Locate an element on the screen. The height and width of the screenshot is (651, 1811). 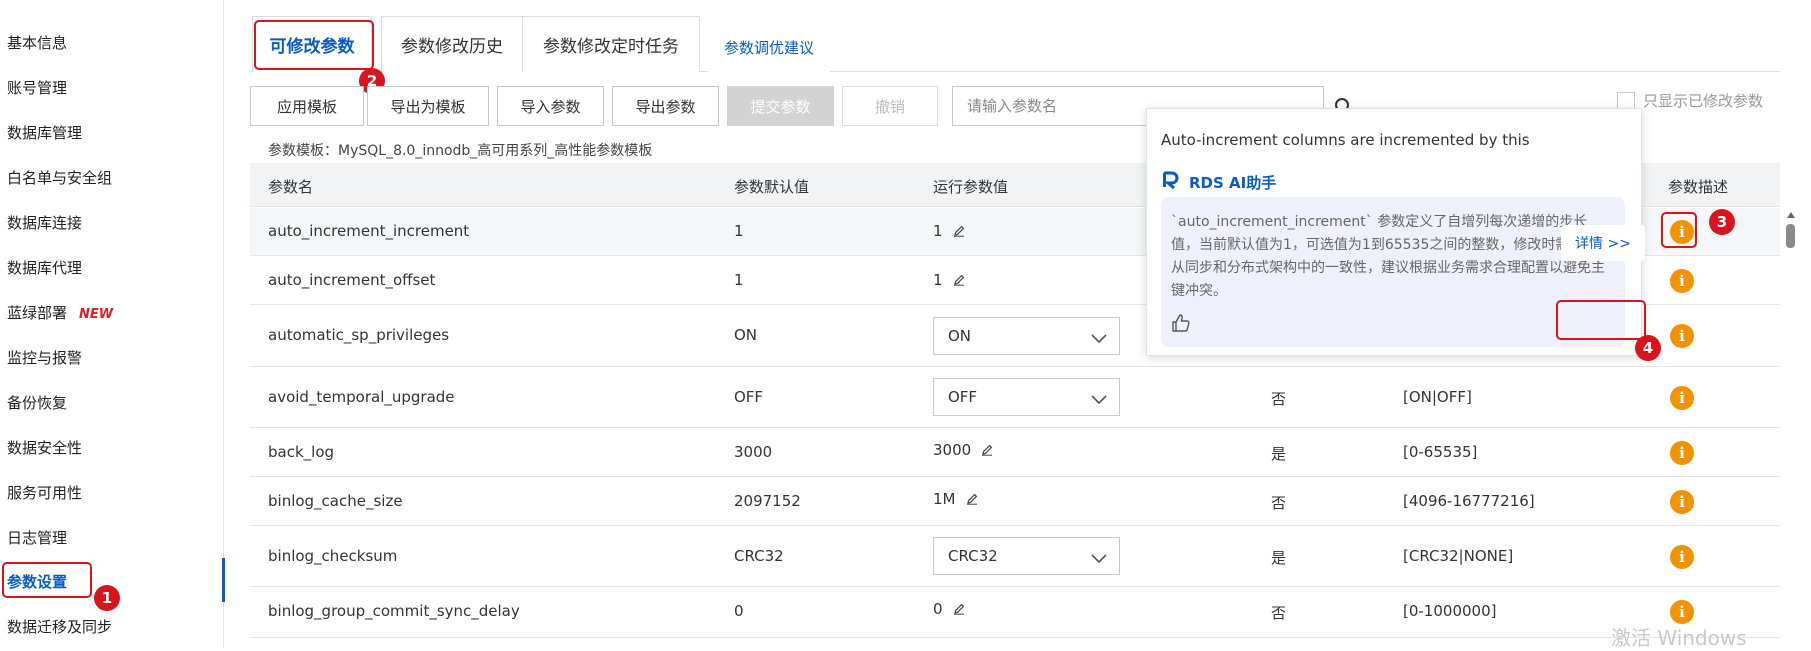
details-link: 详情 >> is located at coordinates (1603, 243).